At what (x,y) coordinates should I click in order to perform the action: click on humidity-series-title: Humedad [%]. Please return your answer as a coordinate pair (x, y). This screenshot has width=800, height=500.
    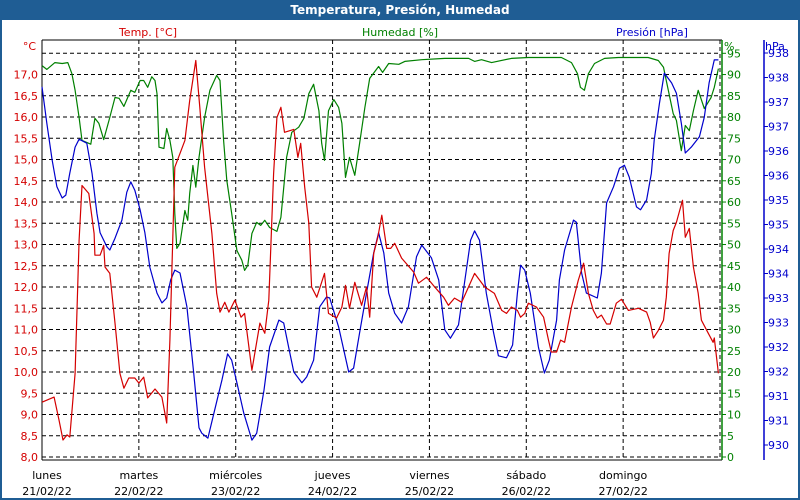
    Looking at the image, I should click on (400, 32).